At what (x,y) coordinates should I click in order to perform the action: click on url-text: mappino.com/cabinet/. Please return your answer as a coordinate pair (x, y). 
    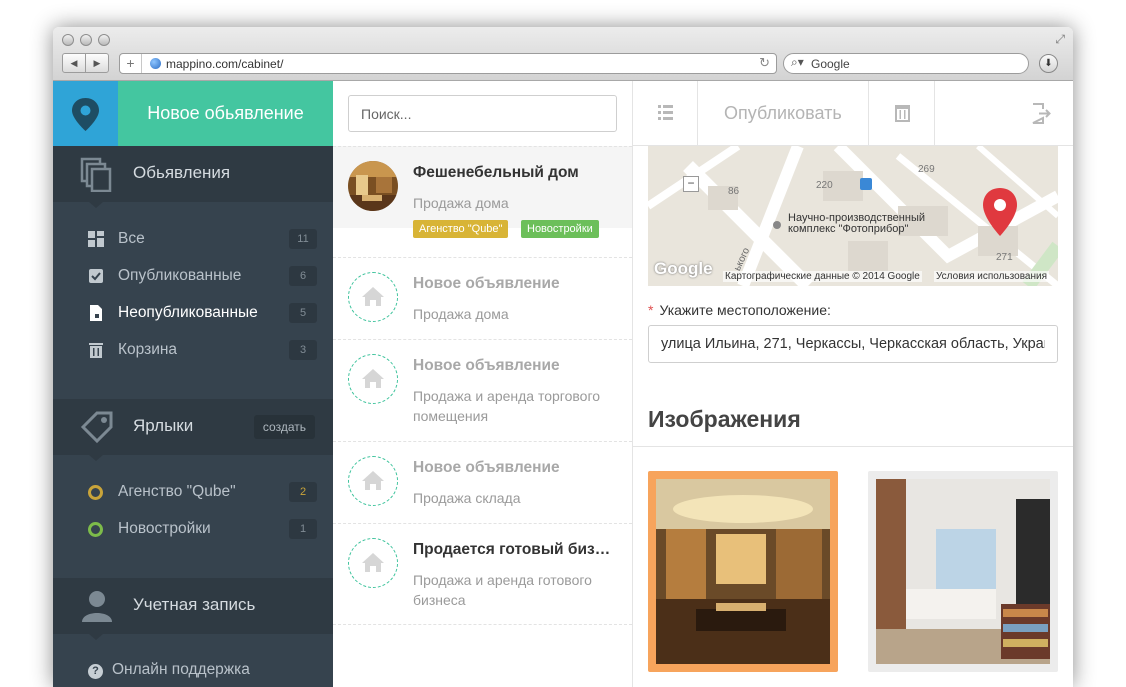
    Looking at the image, I should click on (224, 64).